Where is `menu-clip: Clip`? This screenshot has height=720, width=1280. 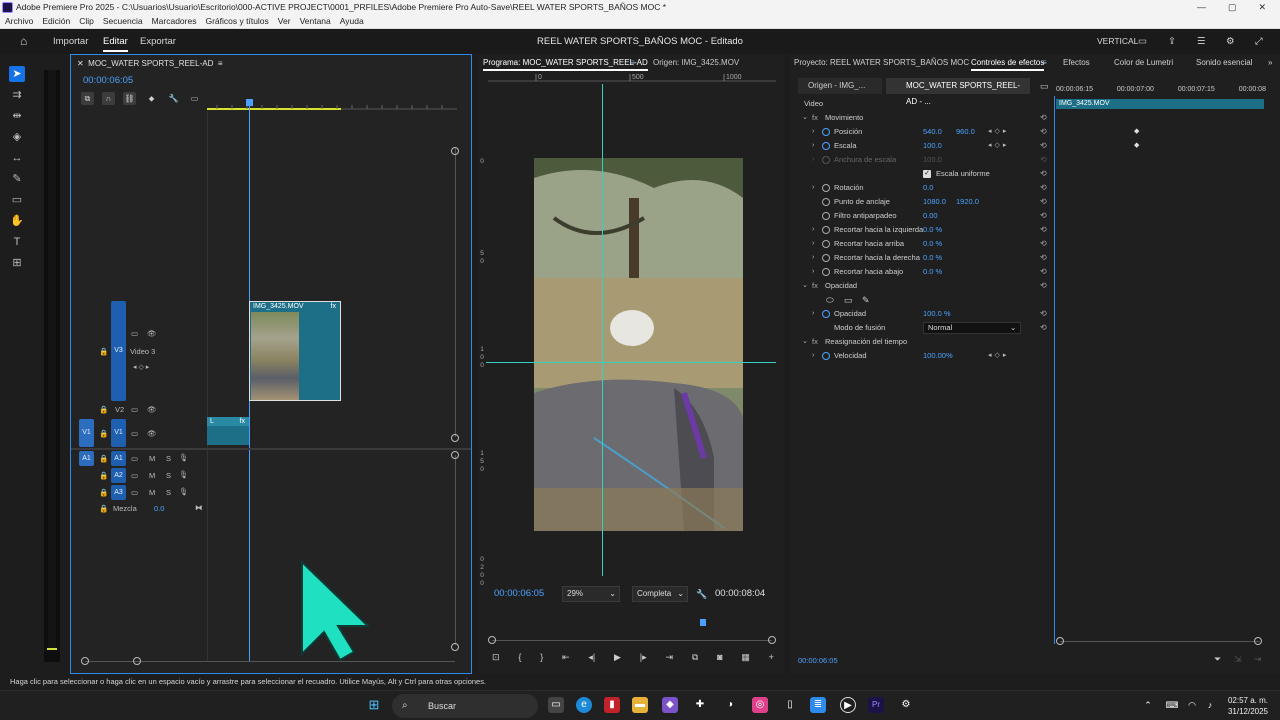 menu-clip: Clip is located at coordinates (86, 21).